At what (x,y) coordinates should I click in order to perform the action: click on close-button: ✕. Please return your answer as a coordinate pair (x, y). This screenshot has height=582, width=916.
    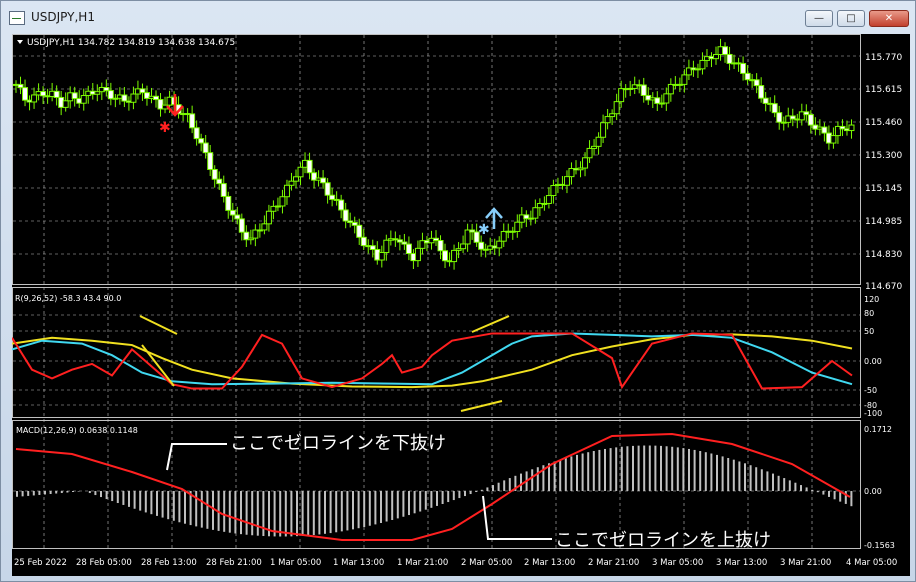
    Looking at the image, I should click on (889, 18).